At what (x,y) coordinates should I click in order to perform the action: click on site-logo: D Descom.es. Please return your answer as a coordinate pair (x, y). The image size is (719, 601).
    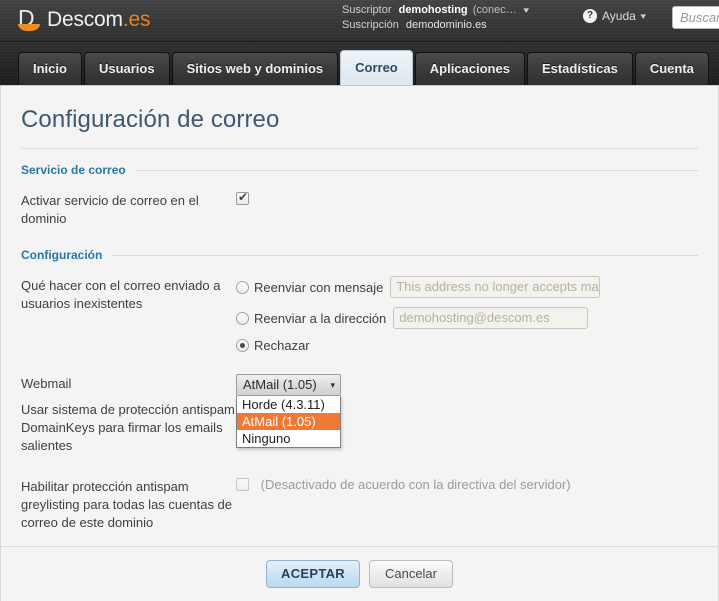
    Looking at the image, I should click on (84, 20).